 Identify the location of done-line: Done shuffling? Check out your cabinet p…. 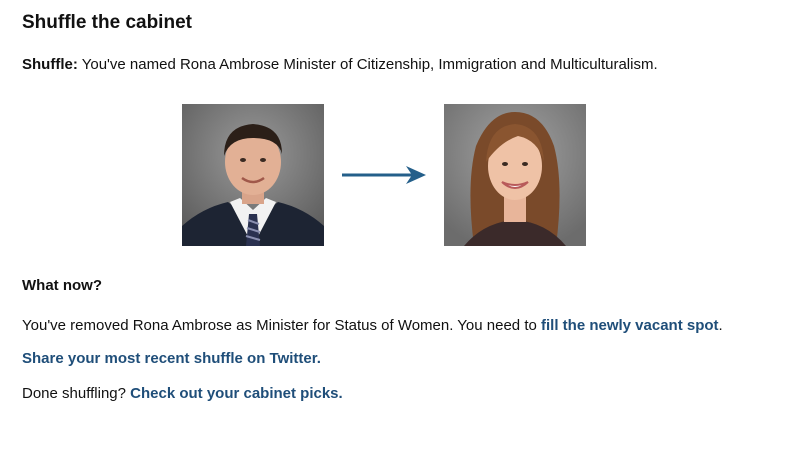
(182, 393).